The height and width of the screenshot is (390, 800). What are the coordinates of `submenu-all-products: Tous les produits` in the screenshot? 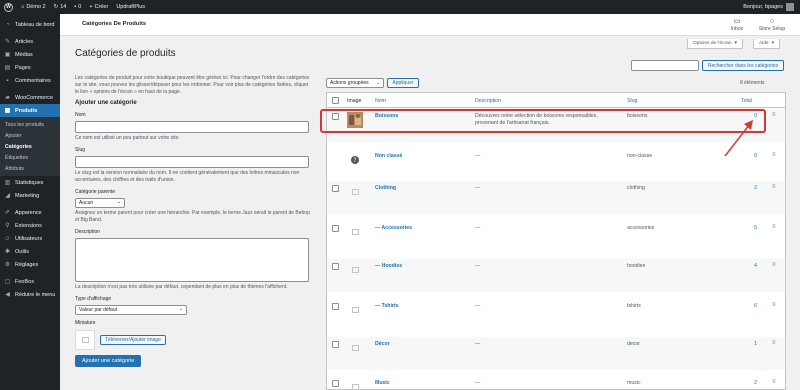 It's located at (30, 124).